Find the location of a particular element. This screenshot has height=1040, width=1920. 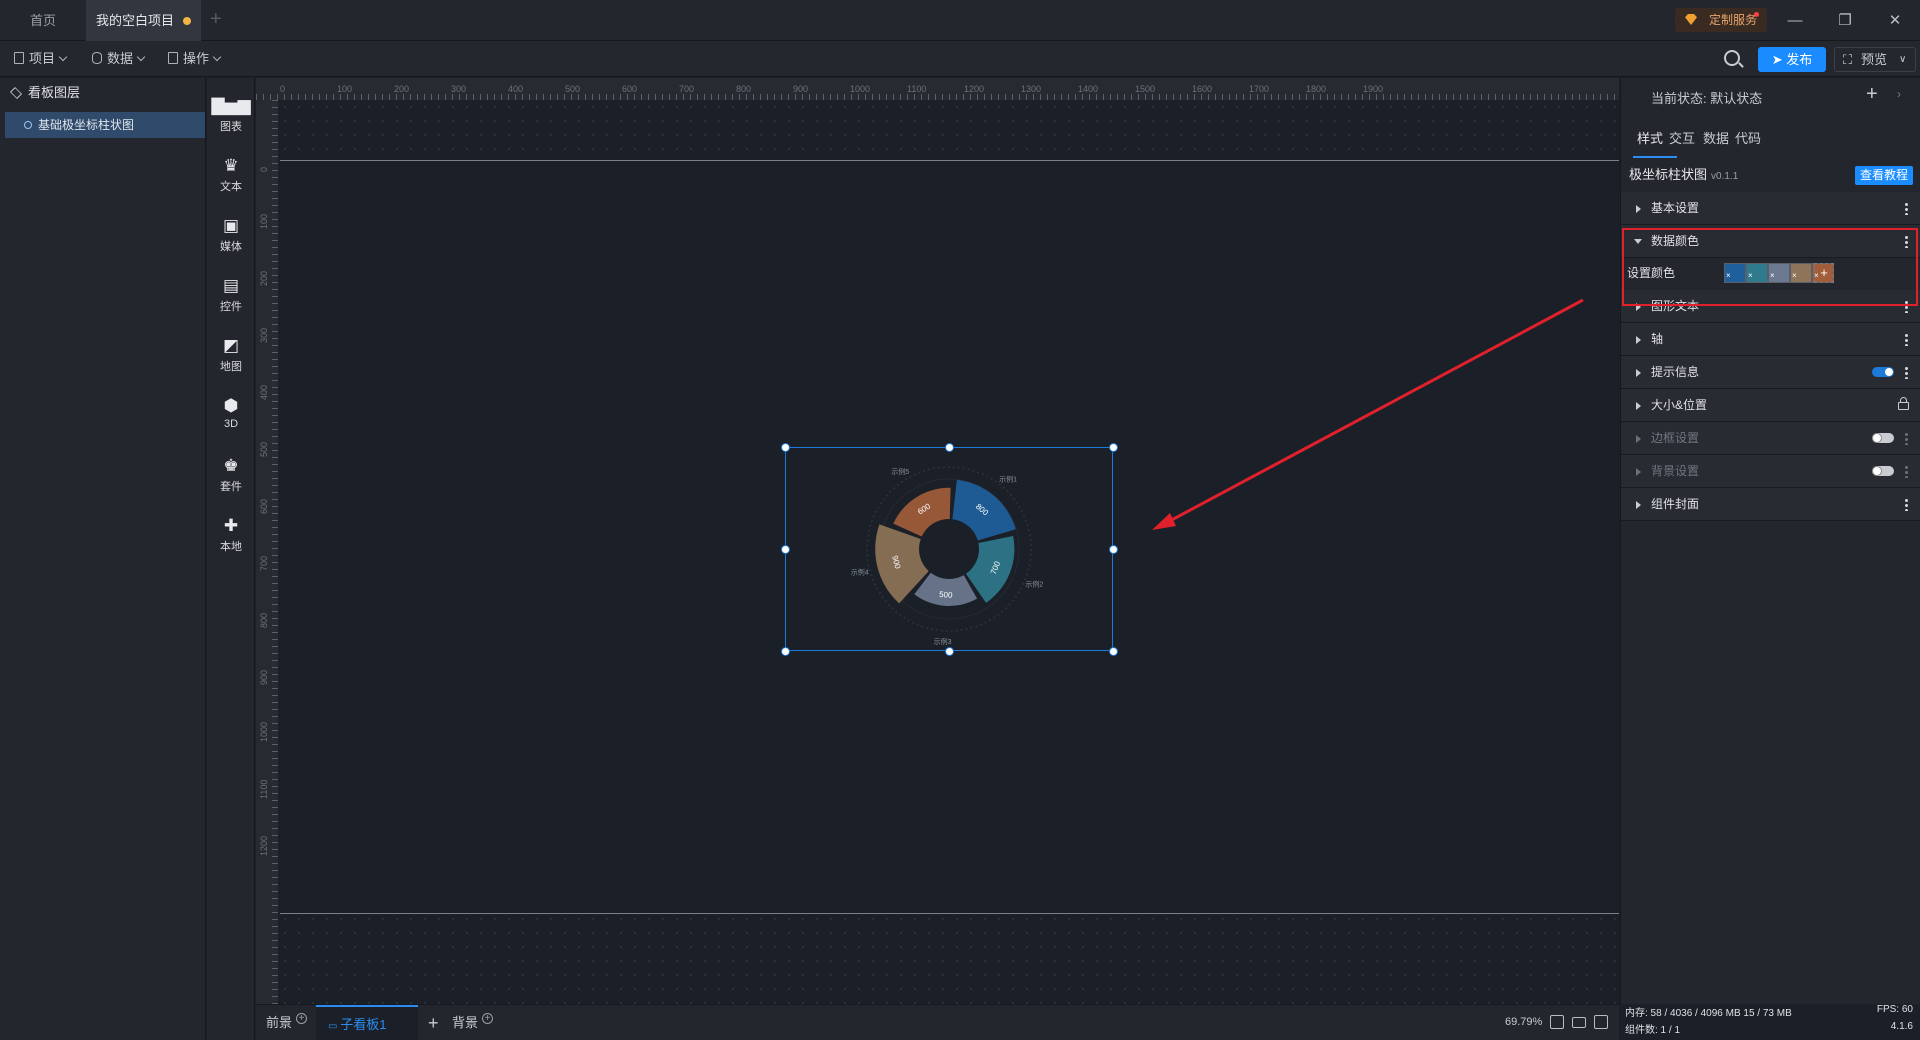

chevron-right-icon: › is located at coordinates (1899, 94).